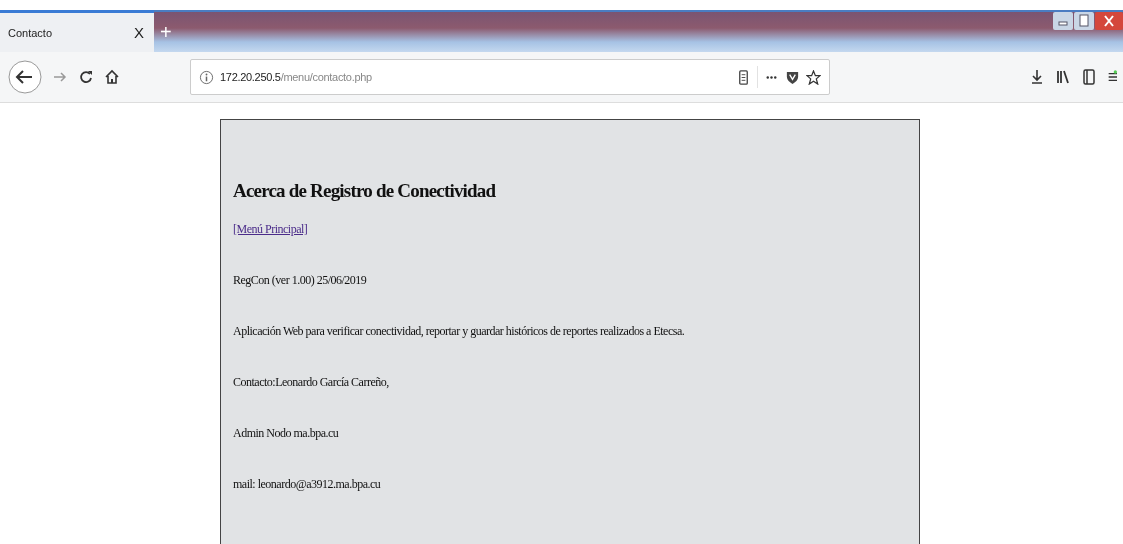 Image resolution: width=1123 pixels, height=544 pixels. I want to click on info-icon, so click(206, 77).